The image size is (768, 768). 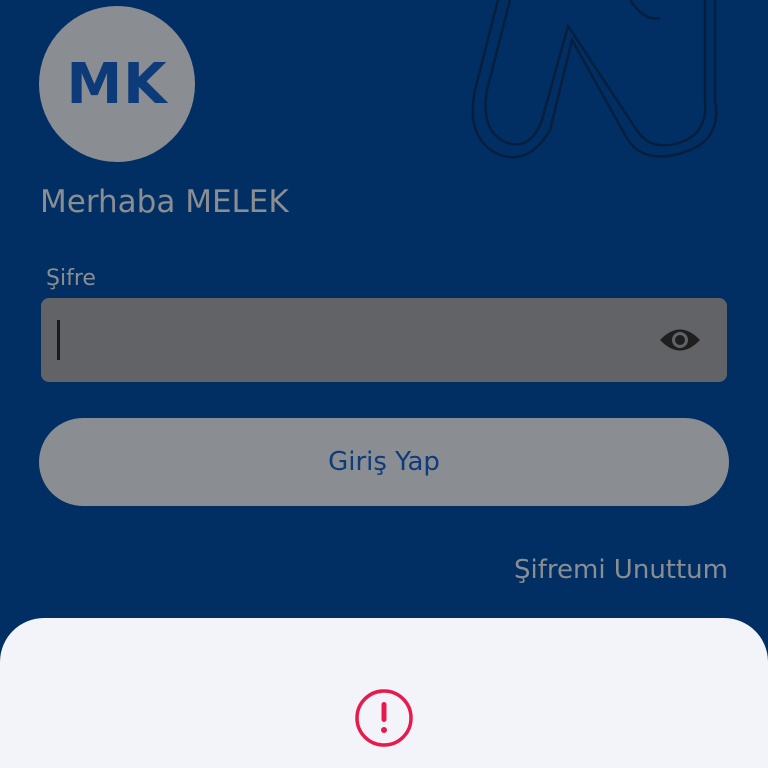 I want to click on user-avatar: MK, so click(x=117, y=84).